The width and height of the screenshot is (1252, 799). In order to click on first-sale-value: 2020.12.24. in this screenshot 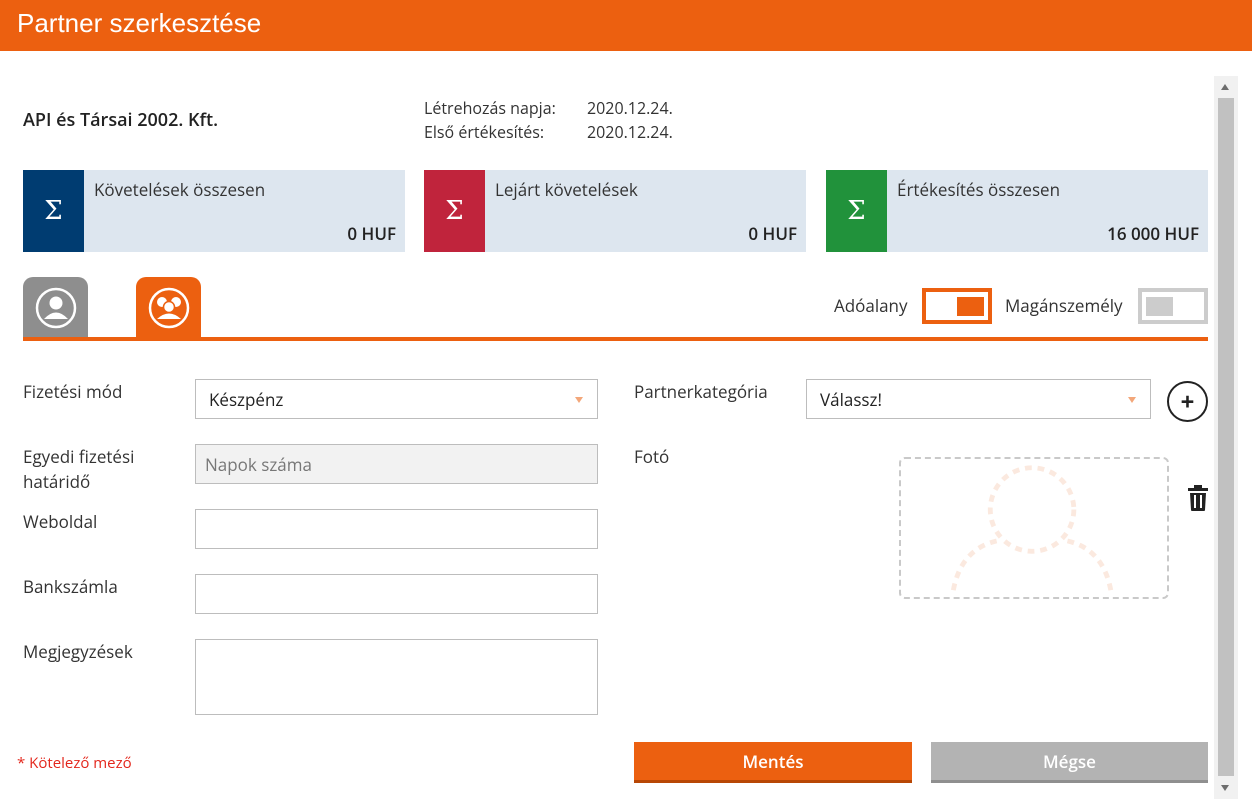, I will do `click(630, 132)`.